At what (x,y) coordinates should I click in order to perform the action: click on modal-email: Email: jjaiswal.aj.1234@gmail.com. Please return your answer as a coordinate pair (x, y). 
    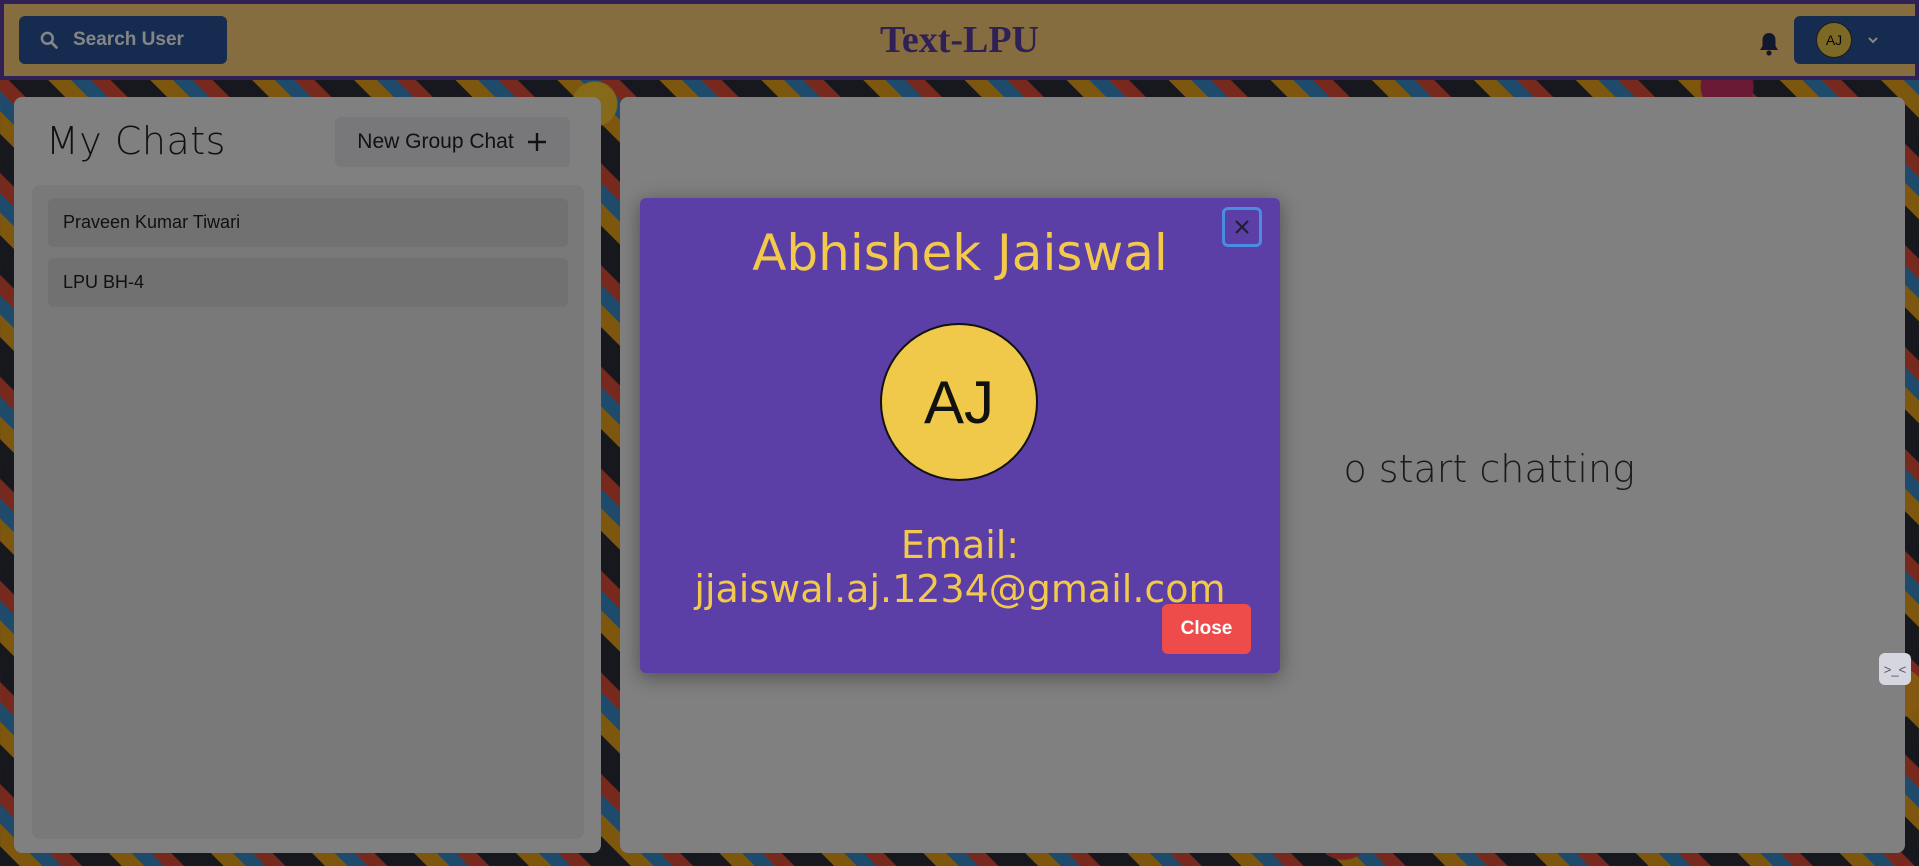
    Looking at the image, I should click on (960, 567).